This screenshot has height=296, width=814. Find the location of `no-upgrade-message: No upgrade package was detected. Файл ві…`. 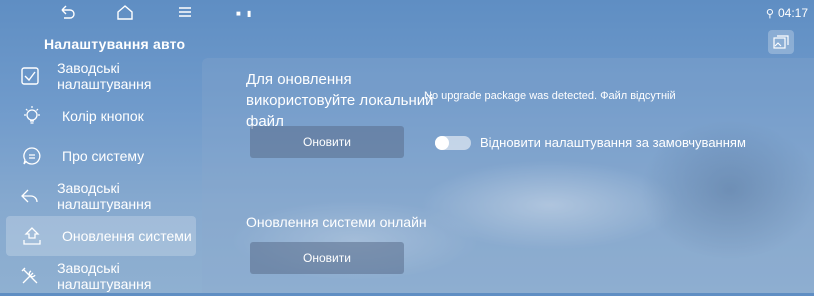

no-upgrade-message: No upgrade package was detected. Файл ві… is located at coordinates (550, 96).